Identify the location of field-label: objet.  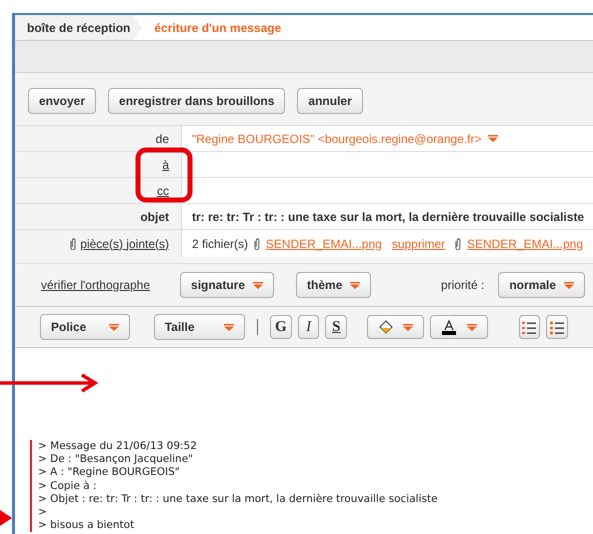
(154, 217).